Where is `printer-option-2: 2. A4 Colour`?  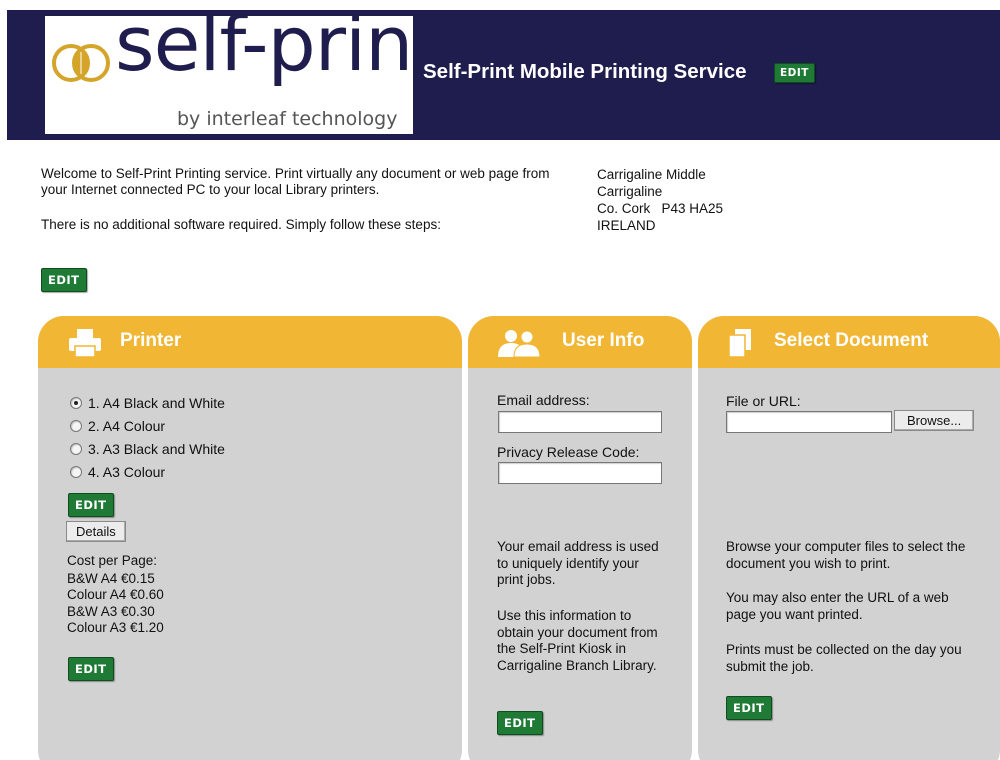
printer-option-2: 2. A4 Colour is located at coordinates (117, 426).